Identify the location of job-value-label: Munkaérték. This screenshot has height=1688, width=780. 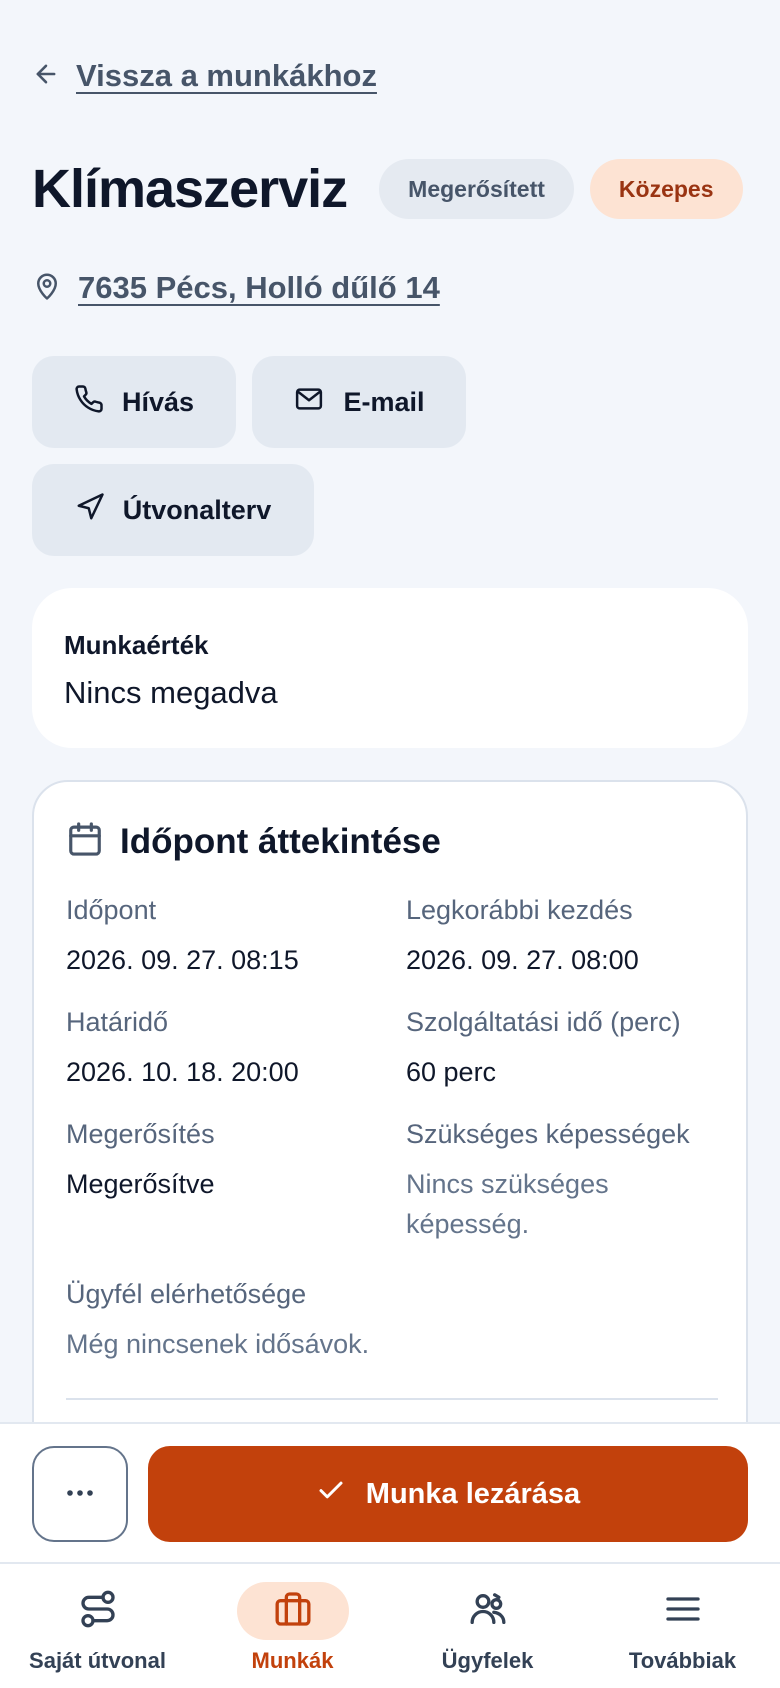
(136, 645).